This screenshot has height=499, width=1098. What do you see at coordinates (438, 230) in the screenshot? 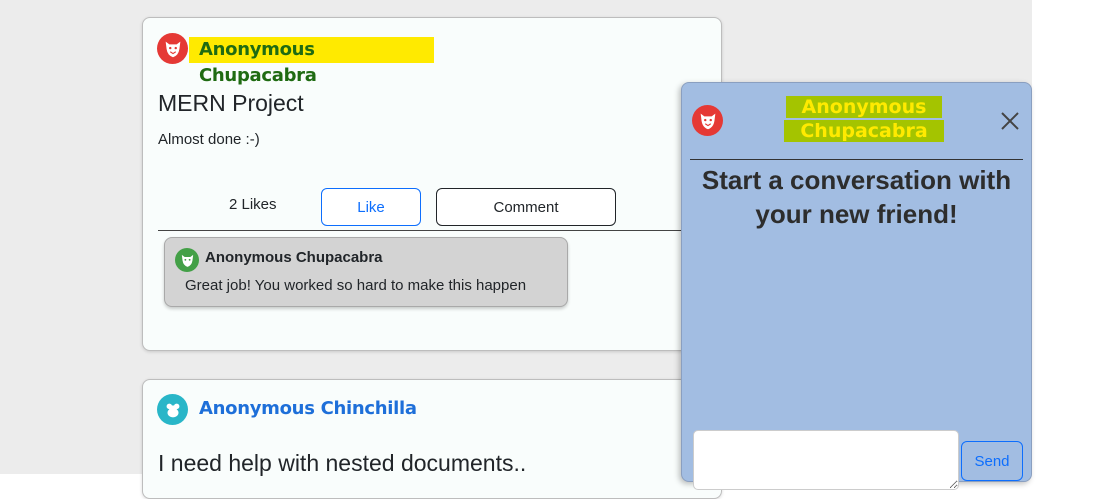
I see `post-divider` at bounding box center [438, 230].